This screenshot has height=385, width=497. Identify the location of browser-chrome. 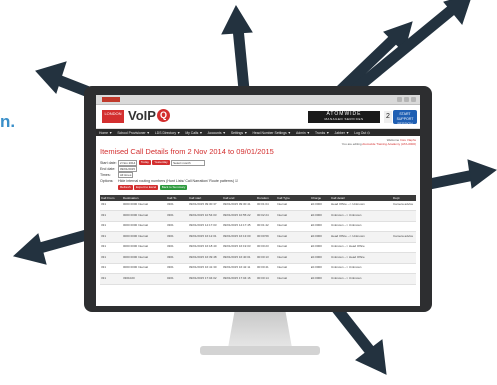
(258, 100).